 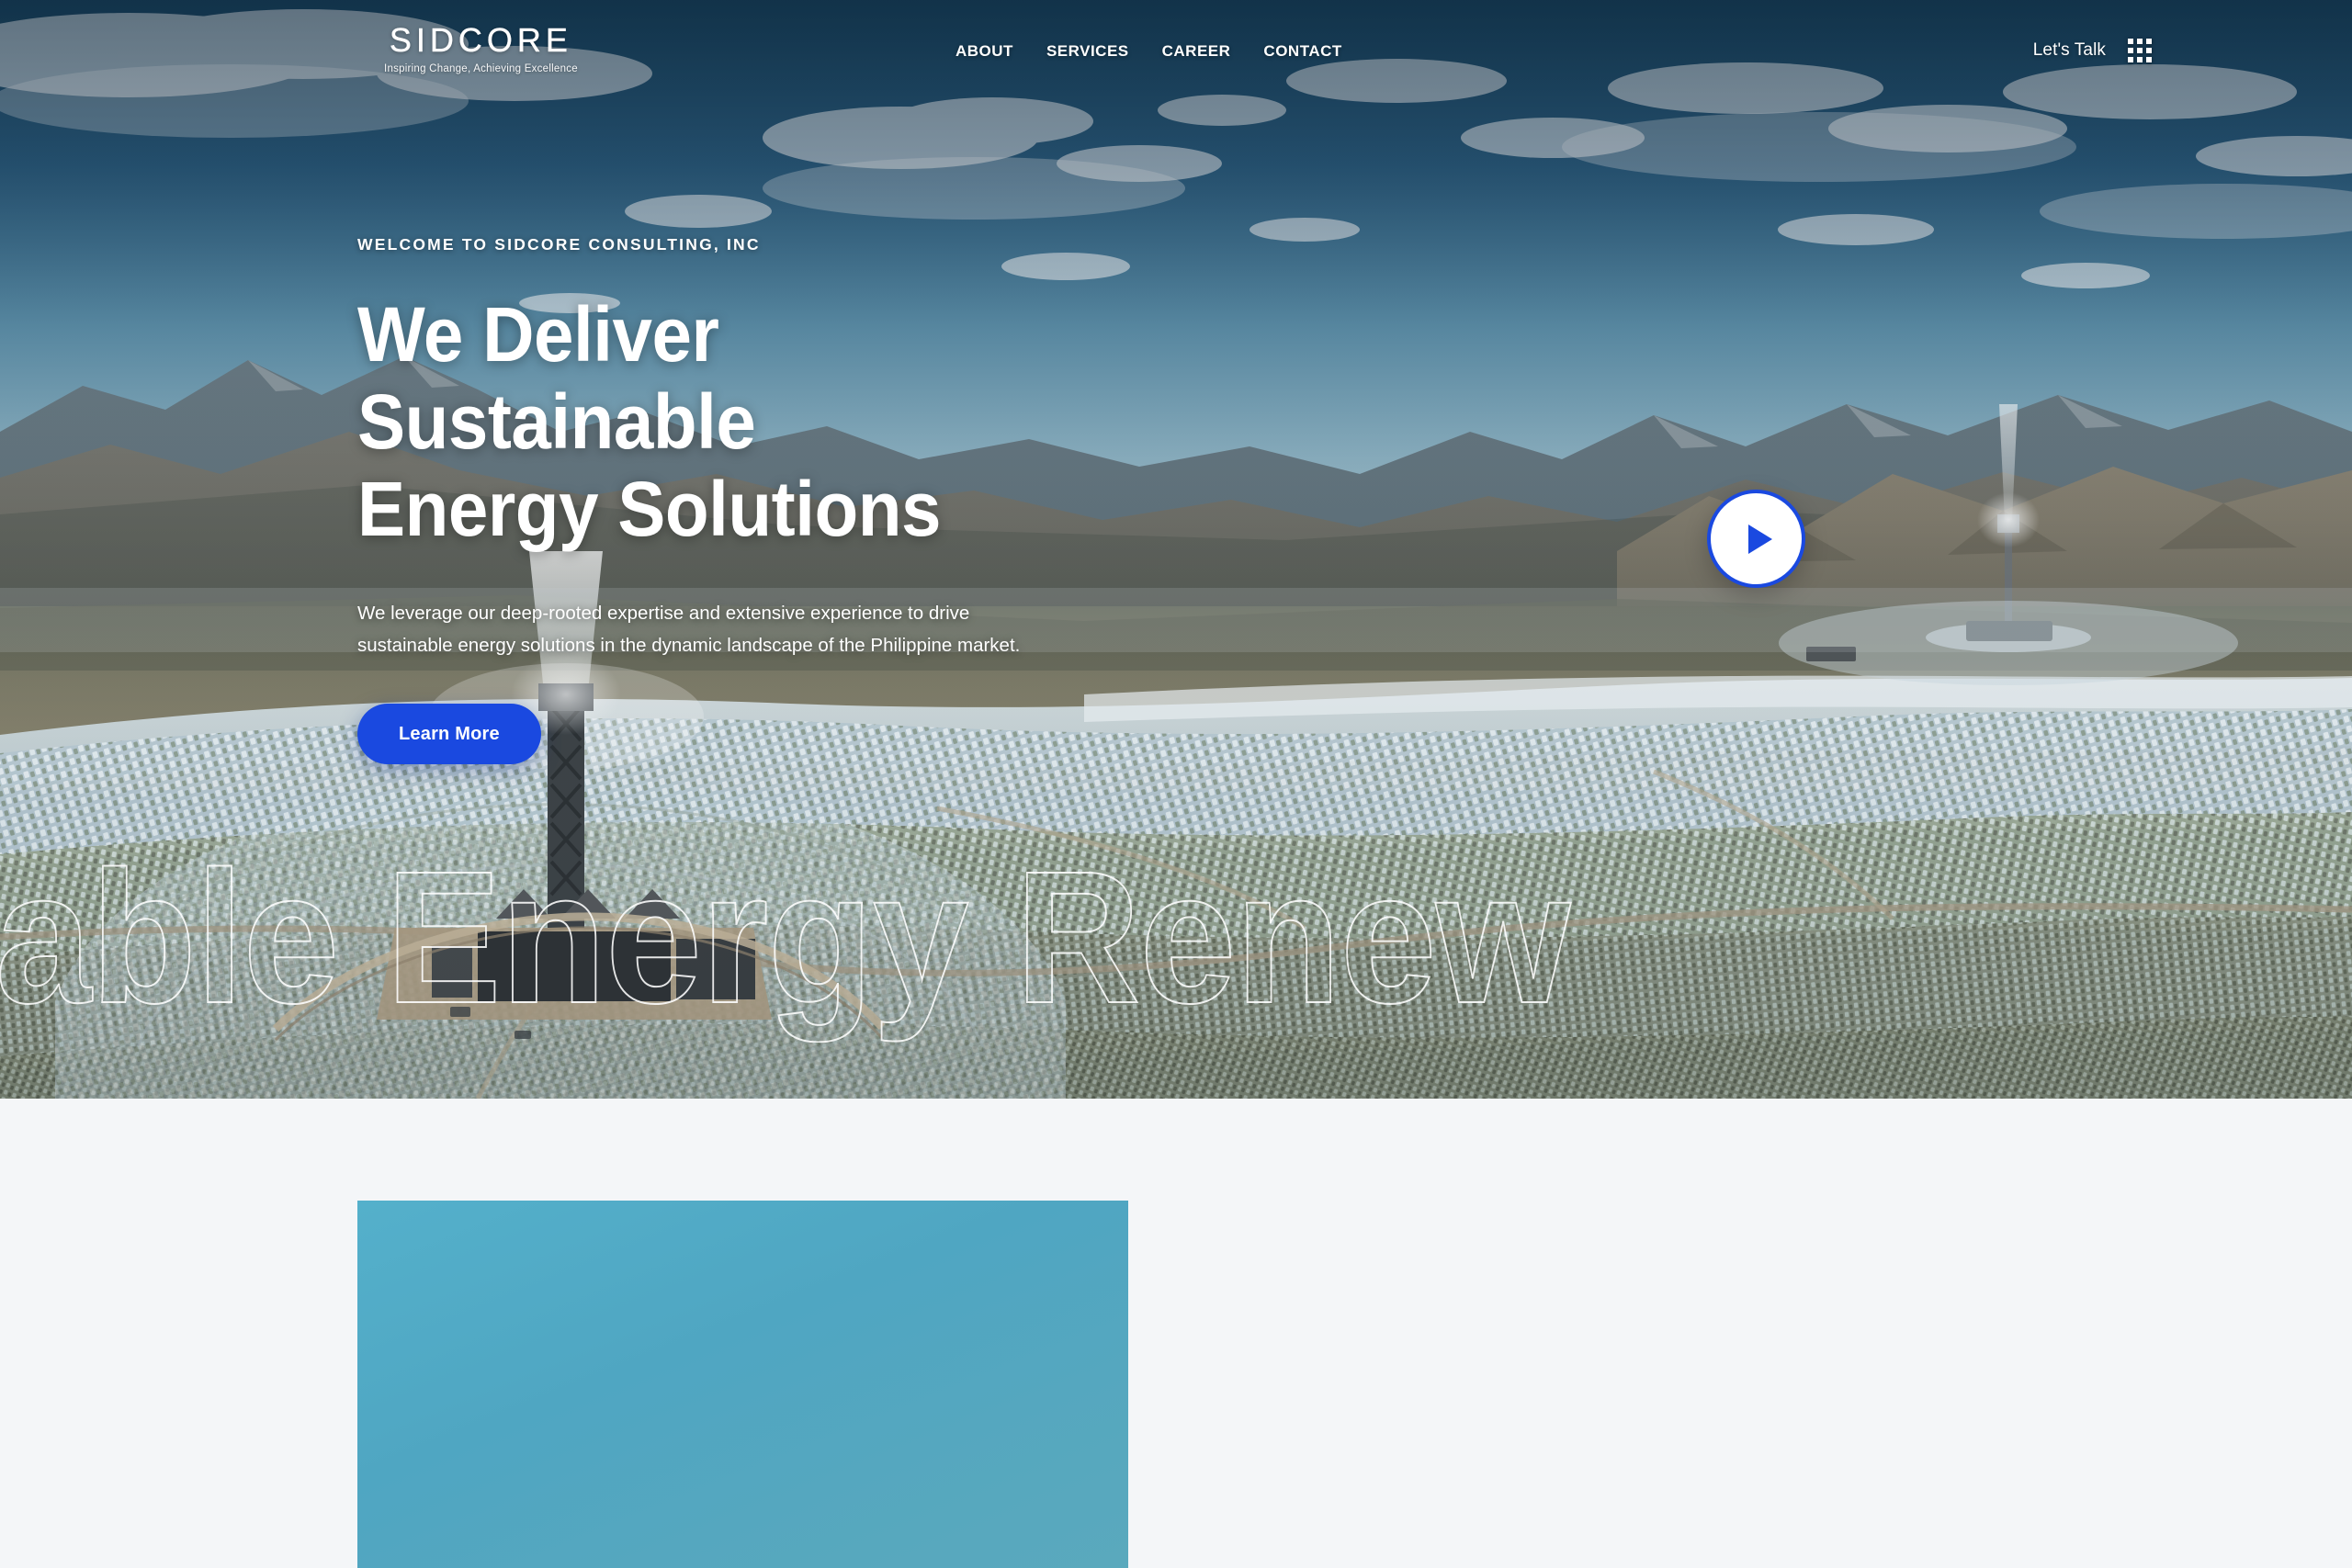 I want to click on play-video-button, so click(x=1756, y=539).